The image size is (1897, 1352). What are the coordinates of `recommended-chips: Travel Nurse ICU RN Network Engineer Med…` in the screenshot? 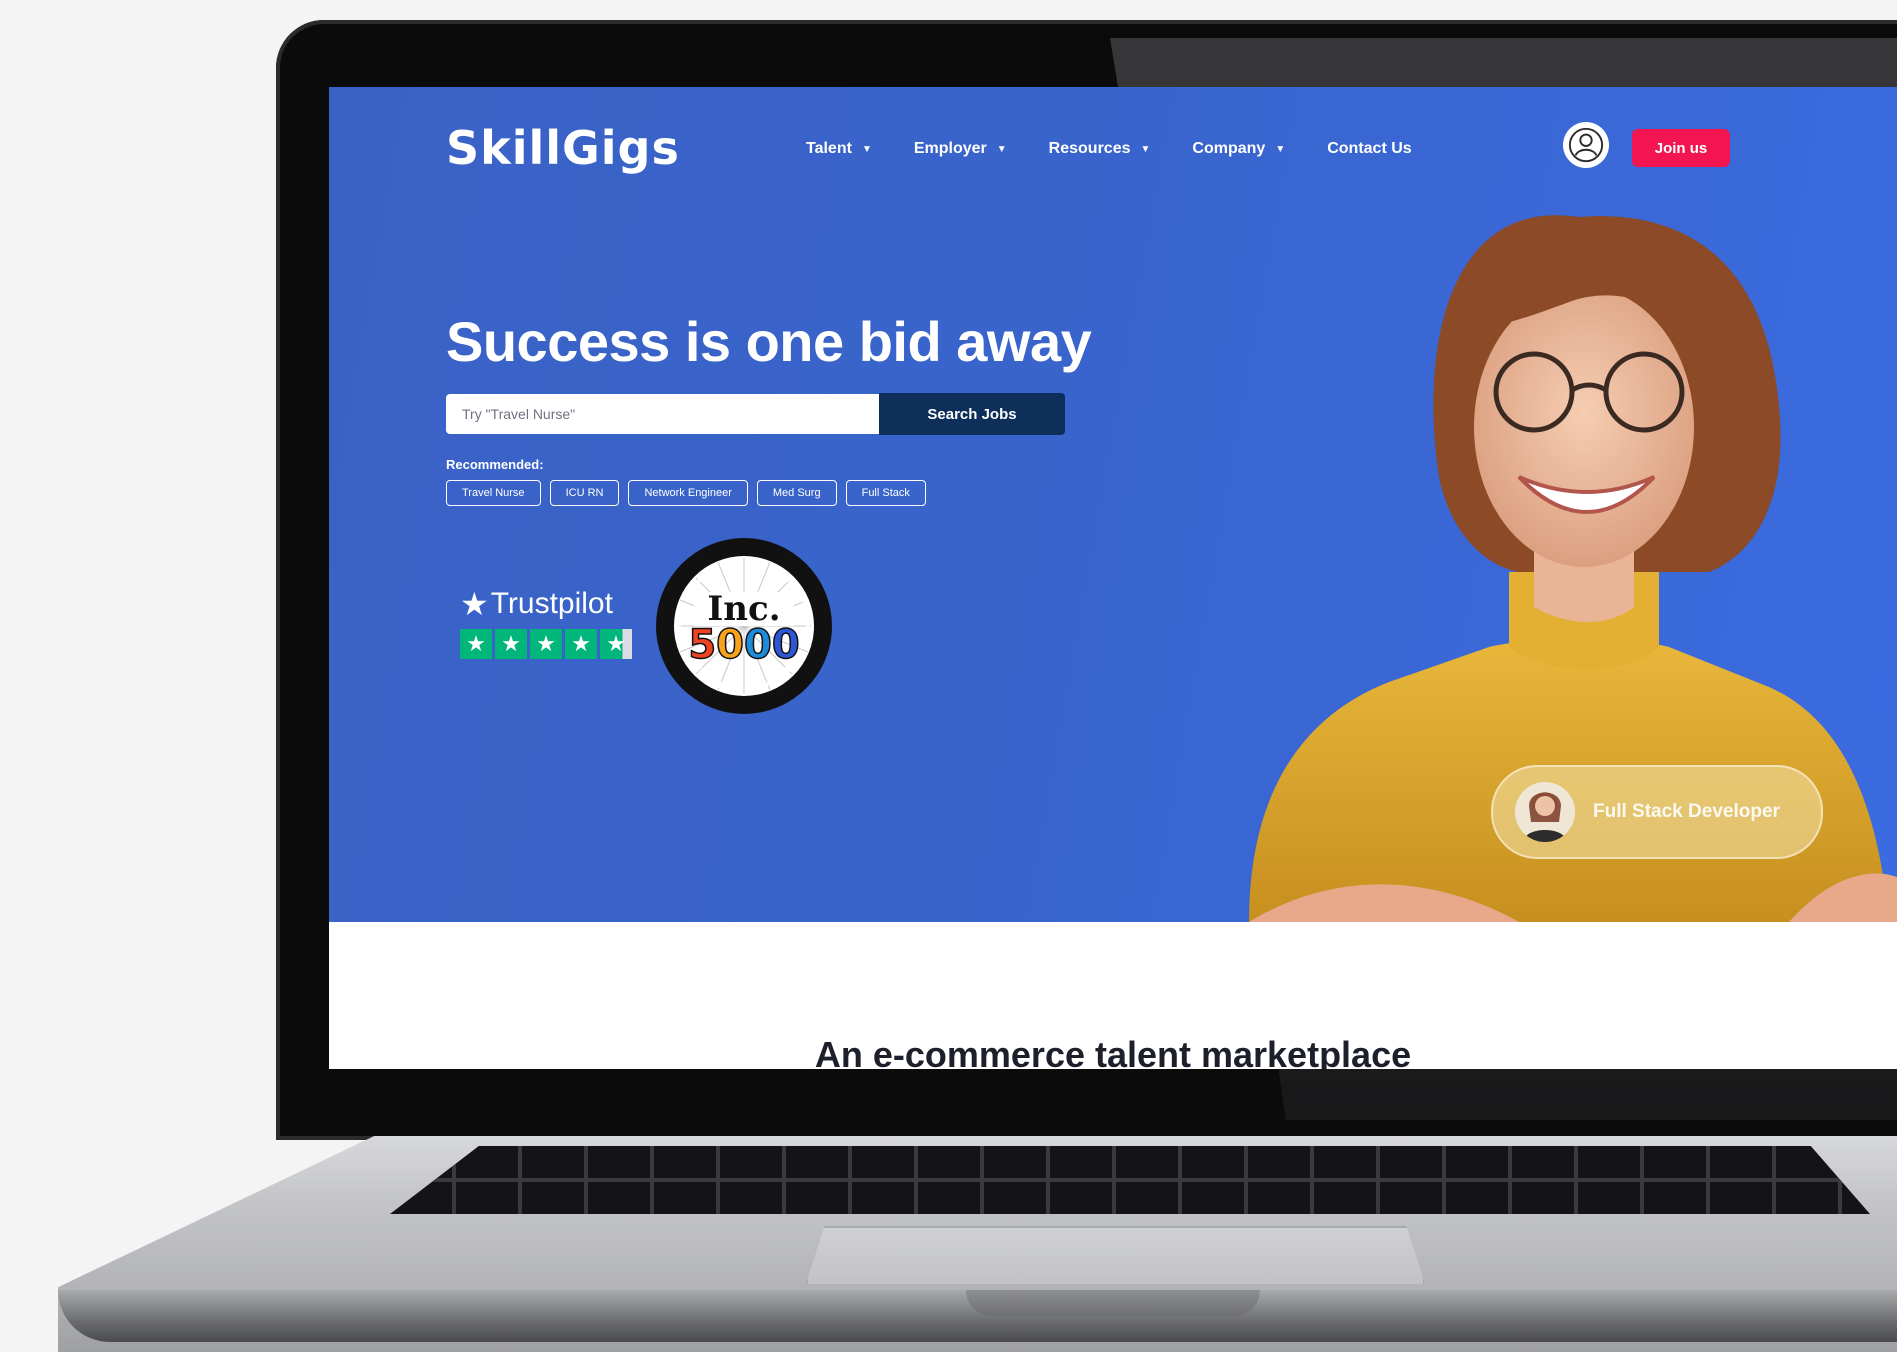 It's located at (690, 493).